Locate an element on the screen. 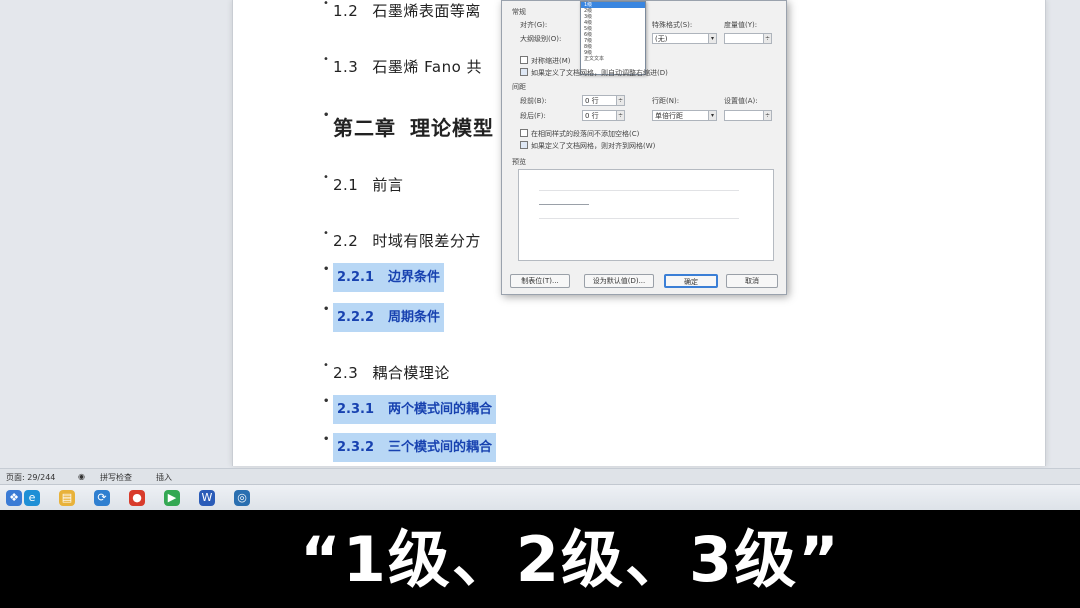  space-after-label: 段后(F): is located at coordinates (533, 116).